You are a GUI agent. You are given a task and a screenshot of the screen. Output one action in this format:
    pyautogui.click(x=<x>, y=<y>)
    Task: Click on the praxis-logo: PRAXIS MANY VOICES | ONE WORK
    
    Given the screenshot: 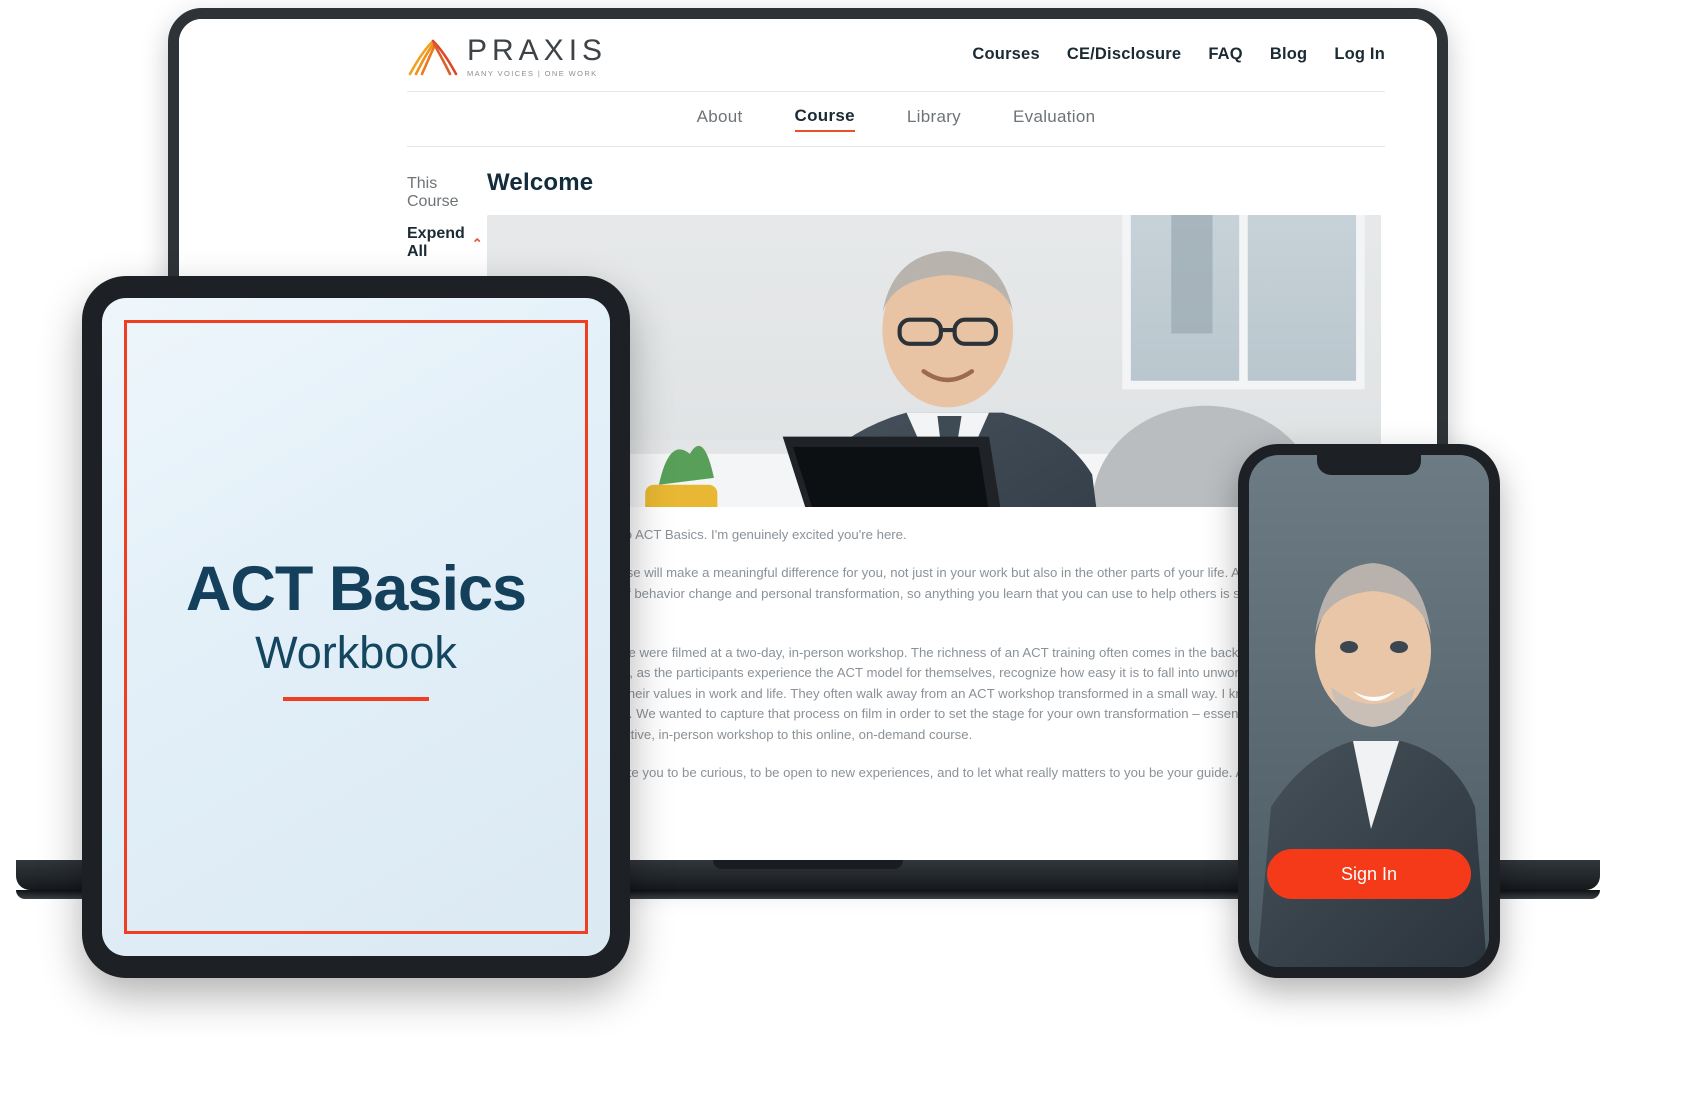 What is the action you would take?
    pyautogui.click(x=507, y=56)
    